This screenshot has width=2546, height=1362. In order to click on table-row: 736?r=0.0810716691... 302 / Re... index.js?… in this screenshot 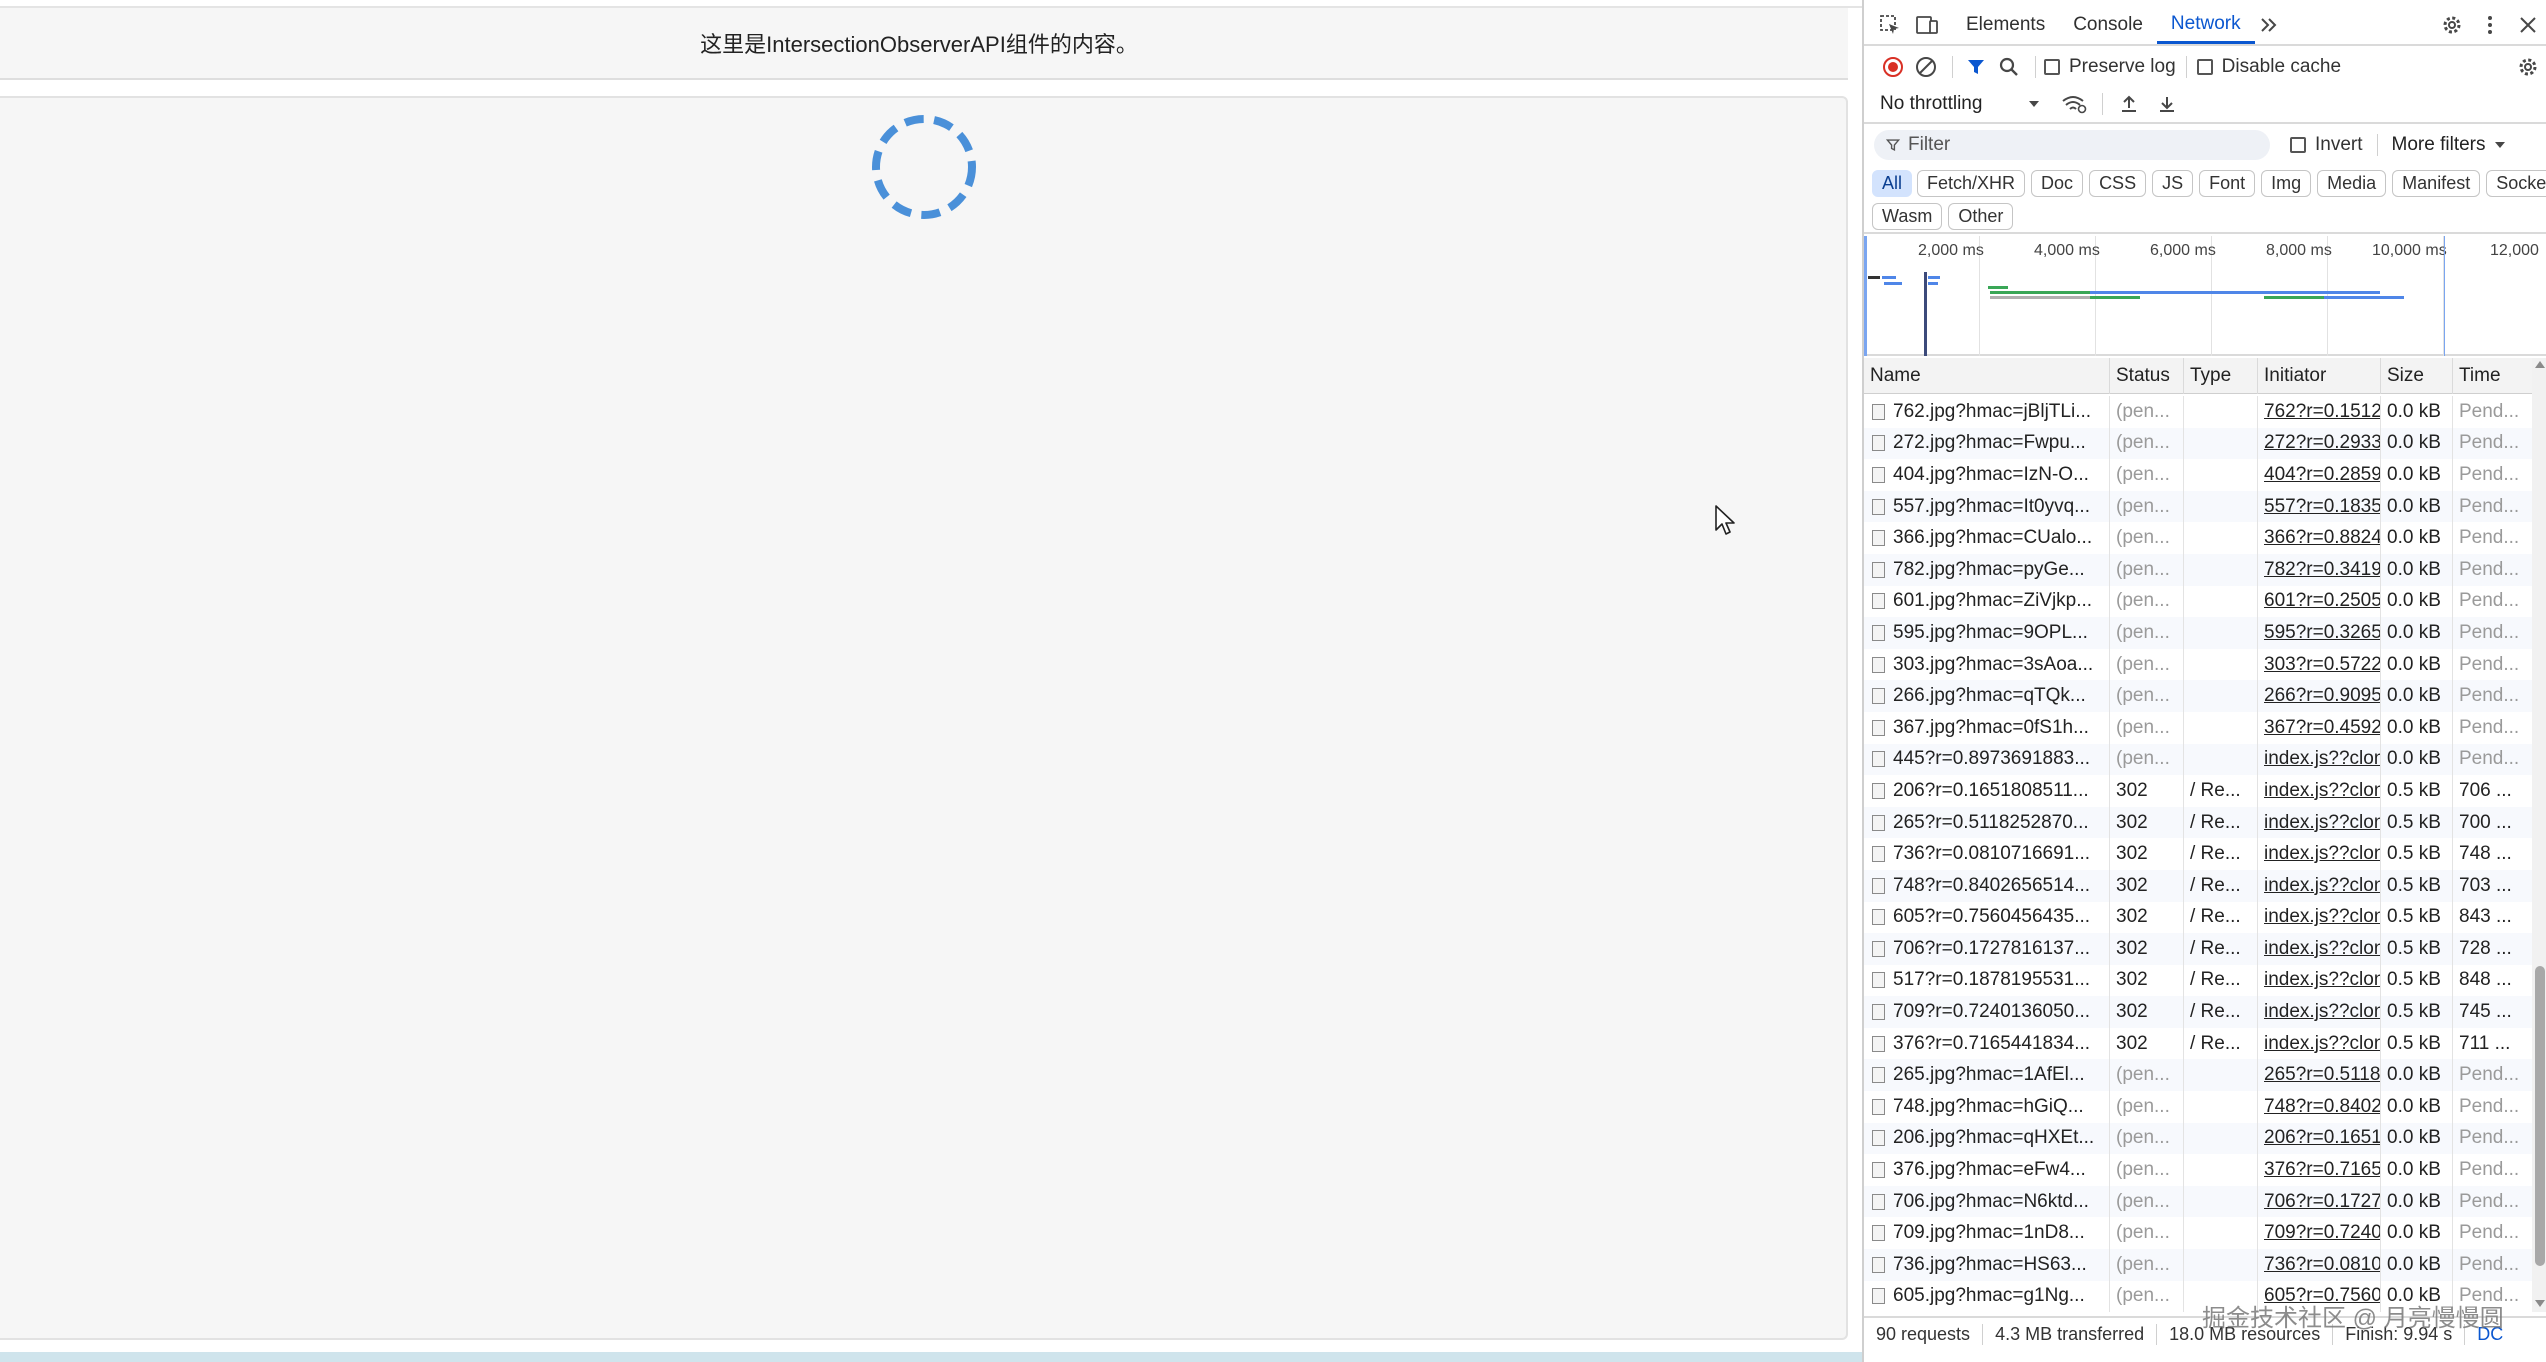, I will do `click(2198, 854)`.